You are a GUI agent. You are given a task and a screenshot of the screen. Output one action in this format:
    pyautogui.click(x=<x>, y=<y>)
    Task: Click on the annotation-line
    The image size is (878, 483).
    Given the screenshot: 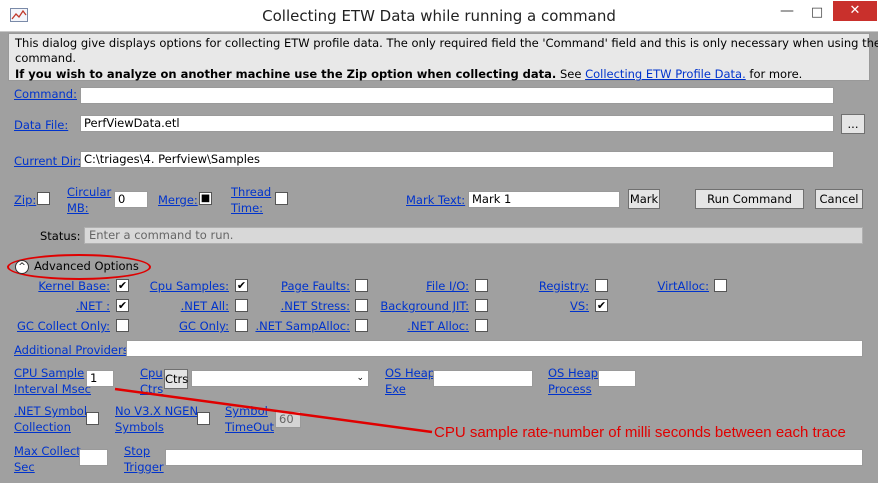 What is the action you would take?
    pyautogui.click(x=273, y=410)
    